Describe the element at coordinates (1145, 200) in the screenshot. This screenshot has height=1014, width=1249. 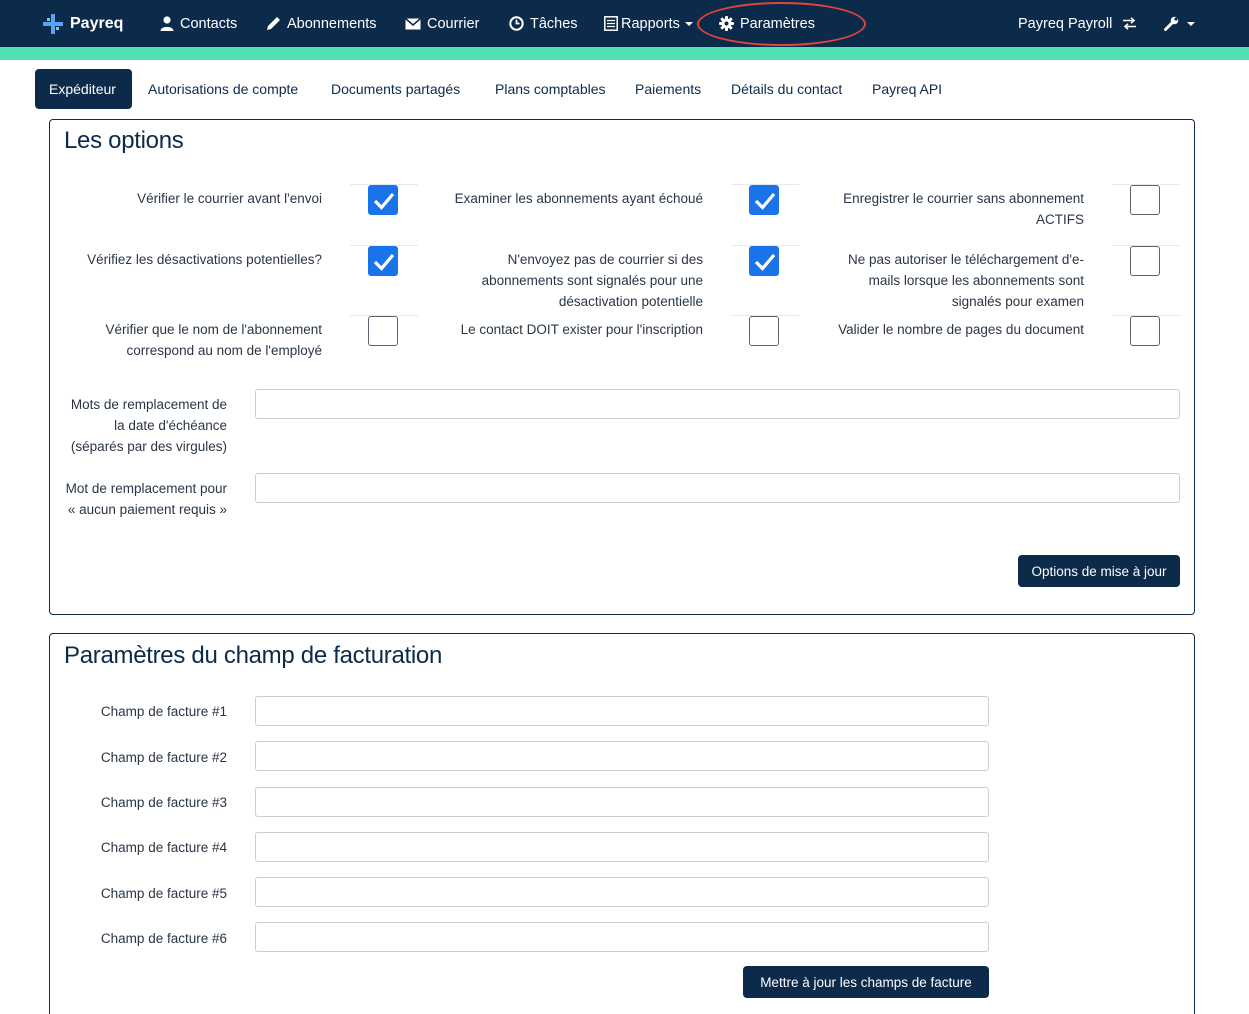
I see `checkbox-save-without-active` at that location.